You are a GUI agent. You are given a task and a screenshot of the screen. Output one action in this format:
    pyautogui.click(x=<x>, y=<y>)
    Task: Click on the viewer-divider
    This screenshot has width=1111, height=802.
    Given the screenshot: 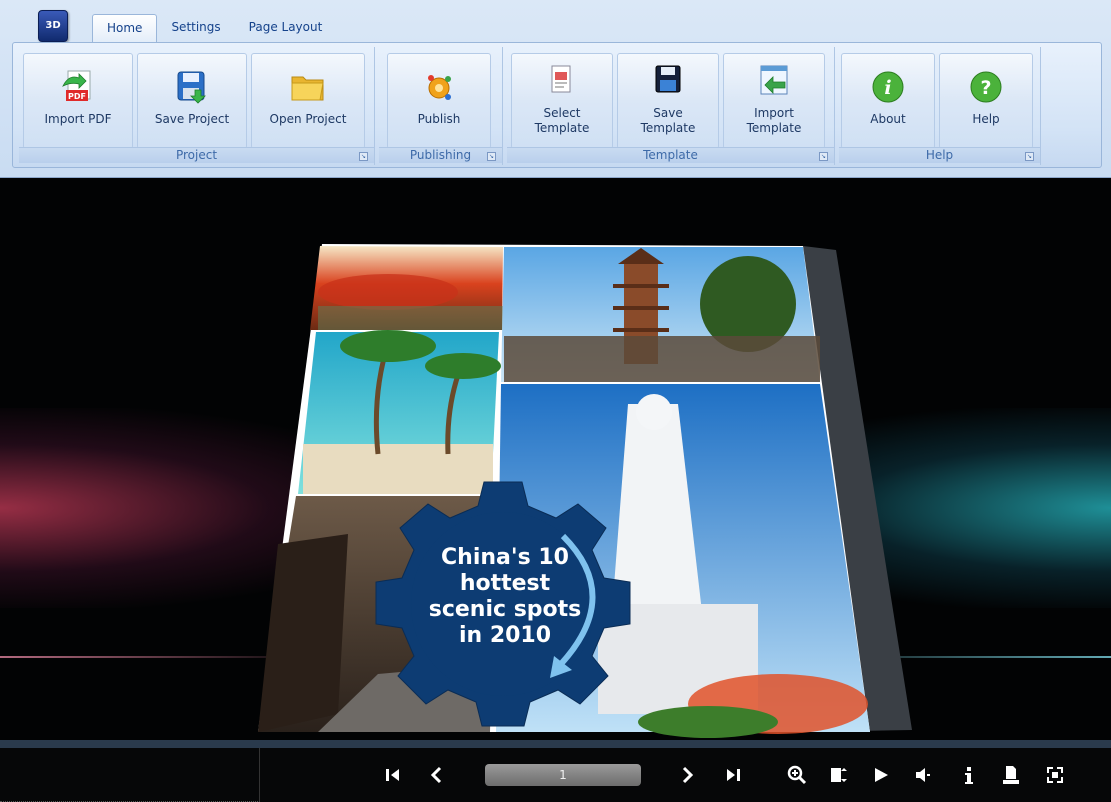 What is the action you would take?
    pyautogui.click(x=555, y=744)
    